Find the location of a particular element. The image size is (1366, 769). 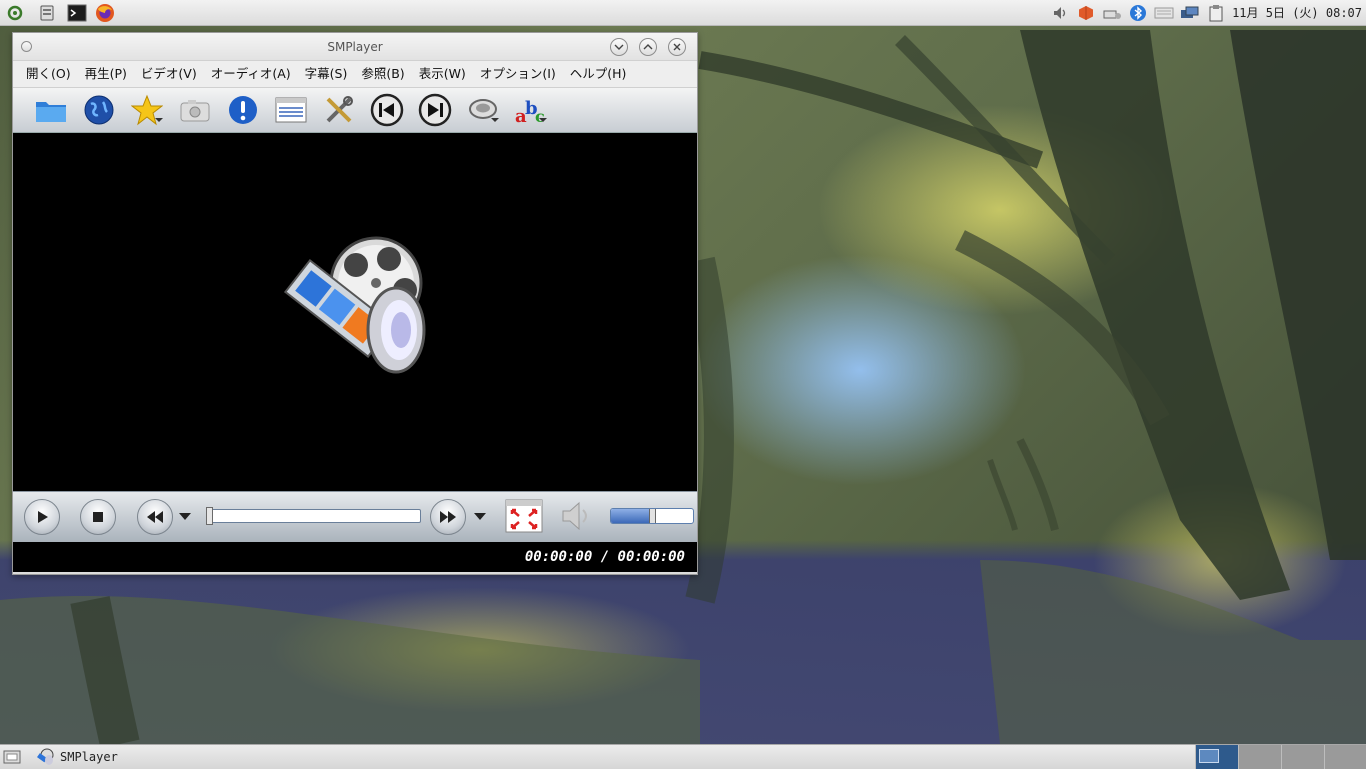

window-titlebar: SMPlayer is located at coordinates (355, 47).